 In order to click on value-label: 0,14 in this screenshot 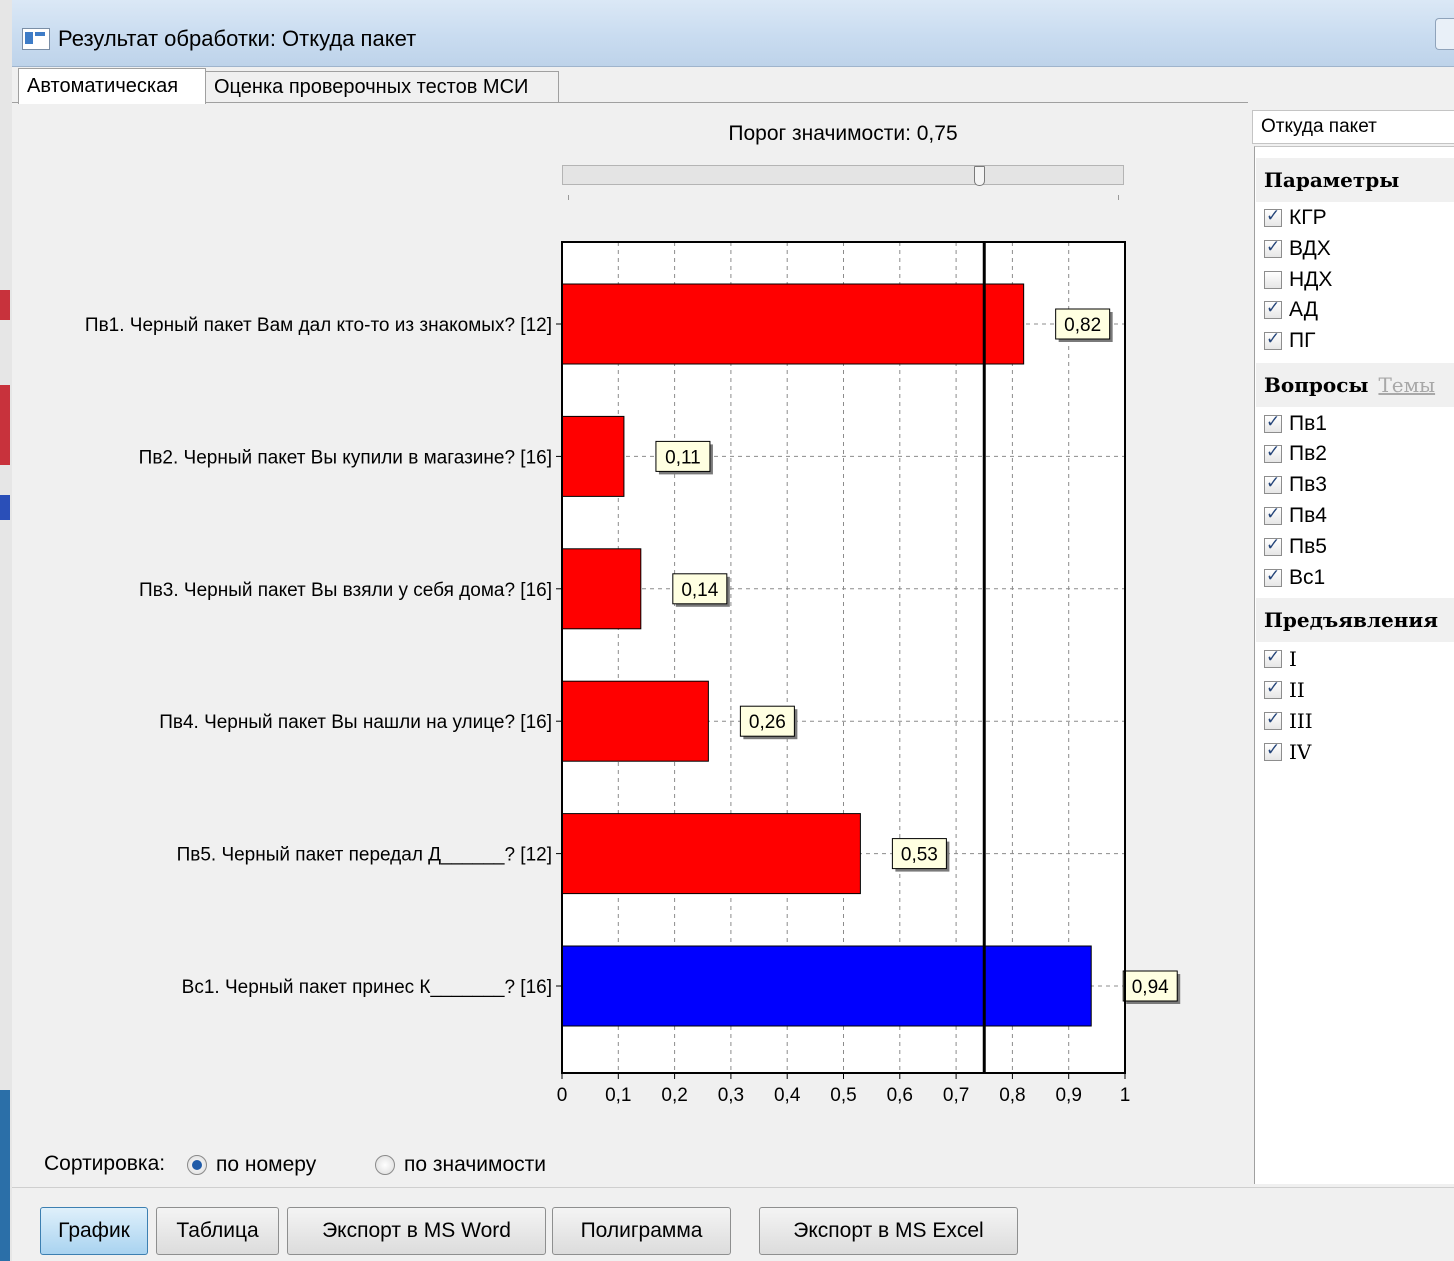, I will do `click(699, 590)`.